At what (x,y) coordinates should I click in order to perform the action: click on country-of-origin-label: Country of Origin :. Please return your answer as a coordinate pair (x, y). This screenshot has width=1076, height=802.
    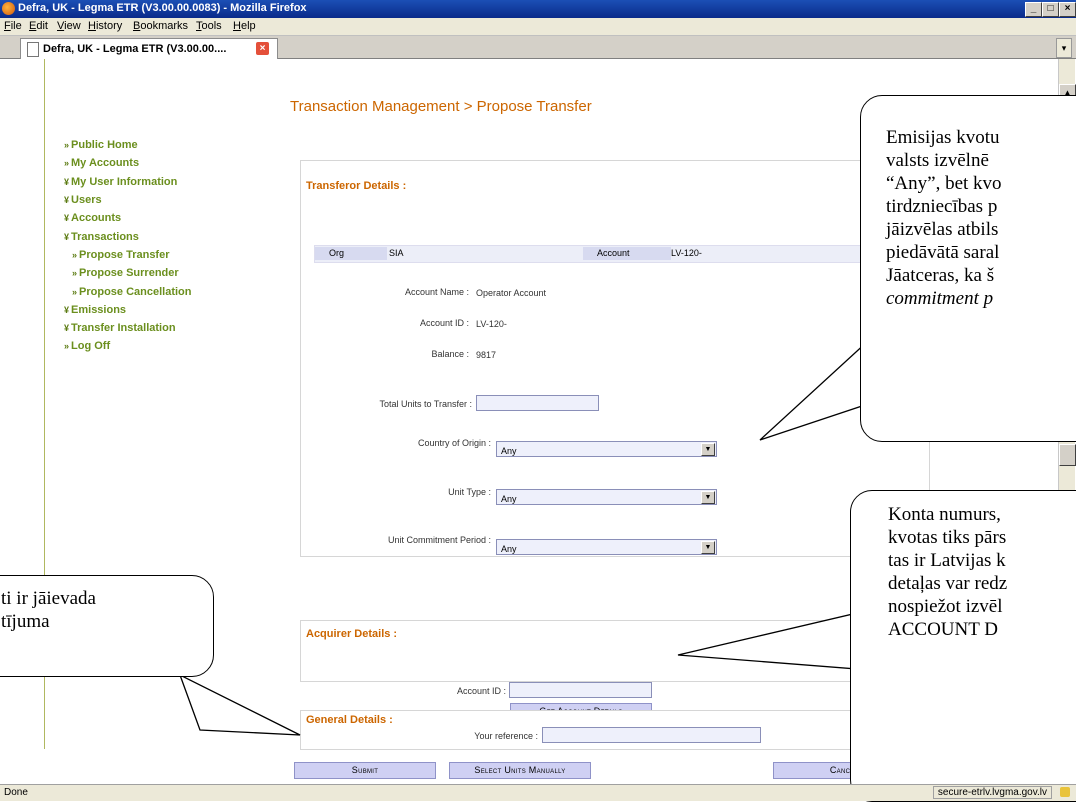
    Looking at the image, I should click on (454, 443).